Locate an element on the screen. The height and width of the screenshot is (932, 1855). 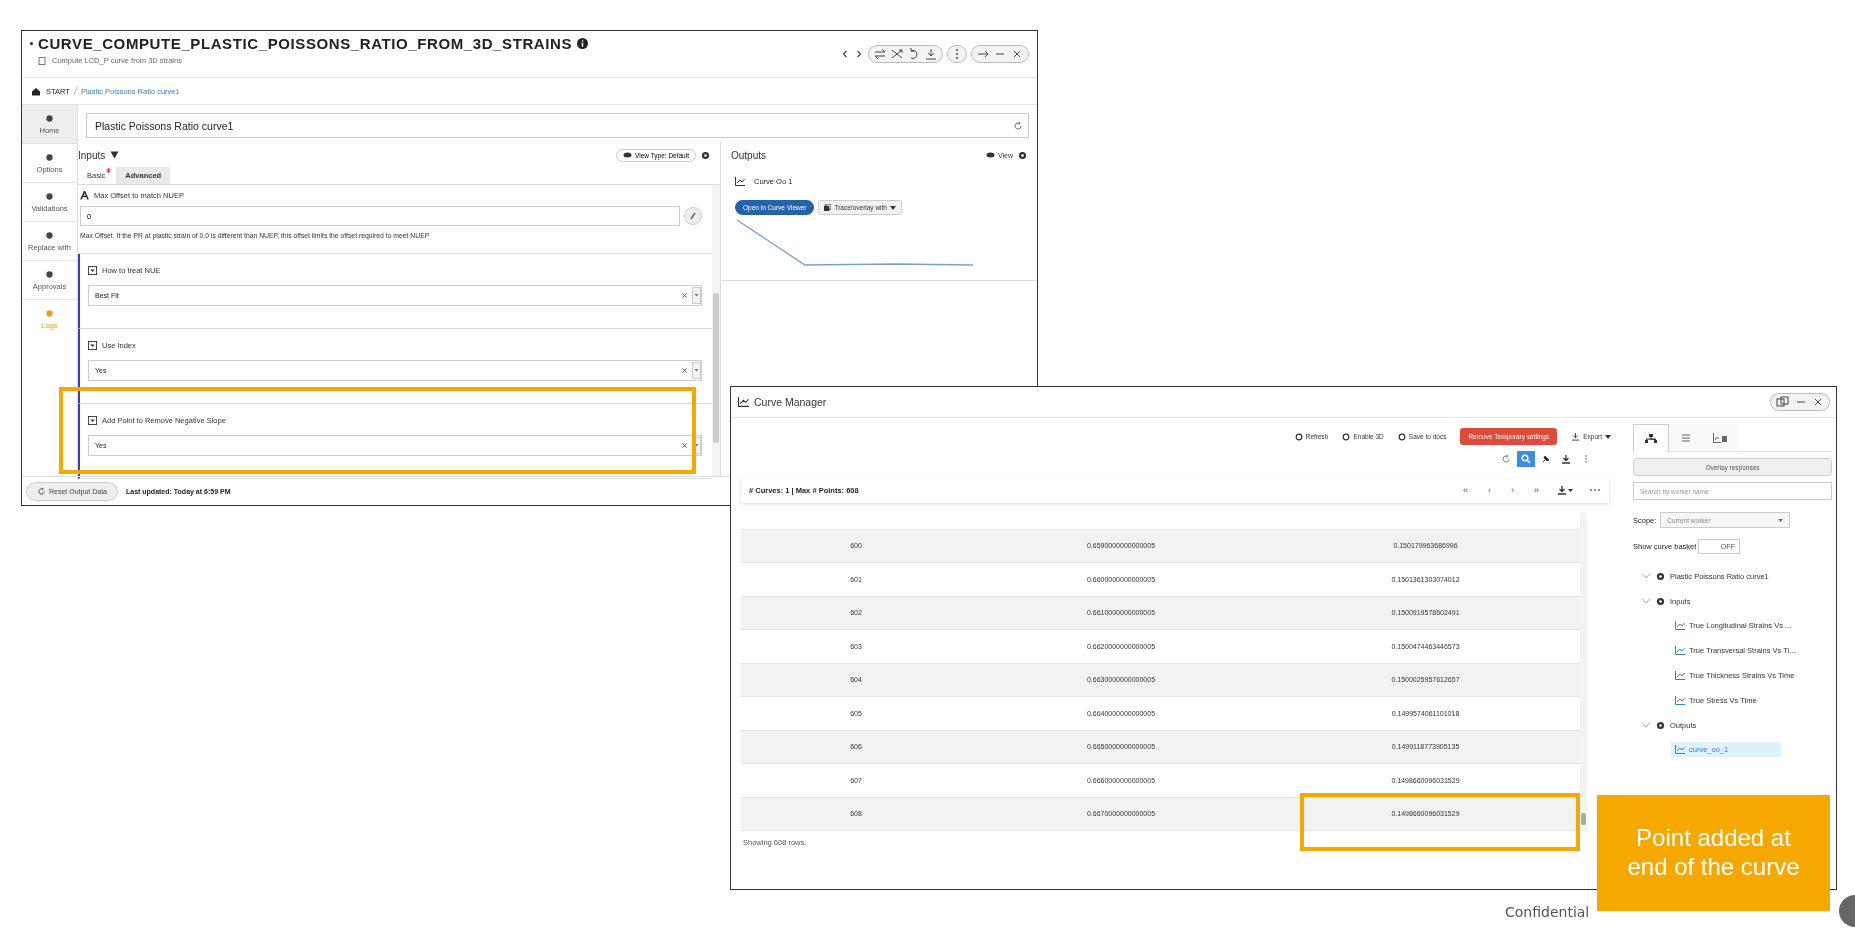
chart-lock-icon is located at coordinates (1720, 437).